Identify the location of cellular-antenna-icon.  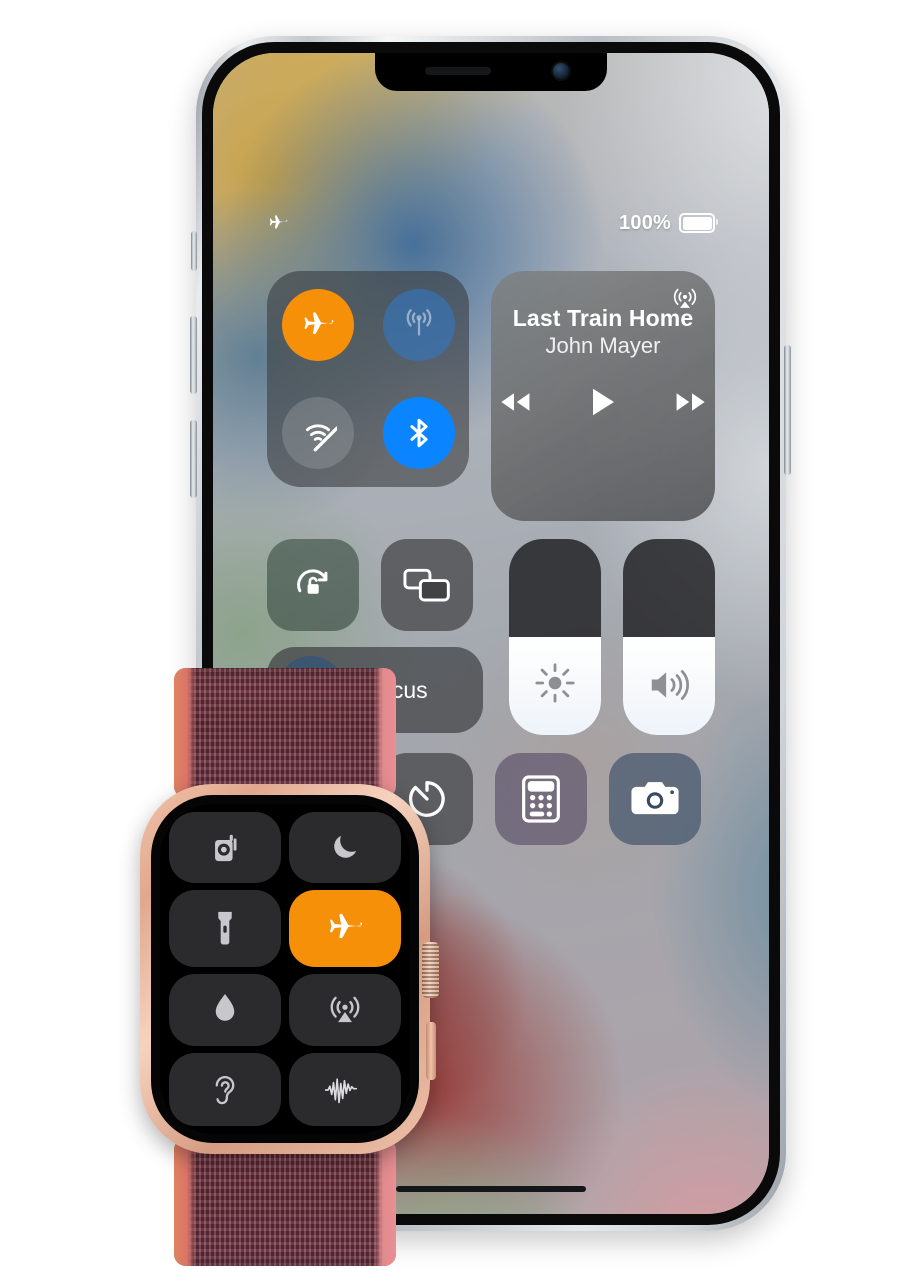
(419, 325).